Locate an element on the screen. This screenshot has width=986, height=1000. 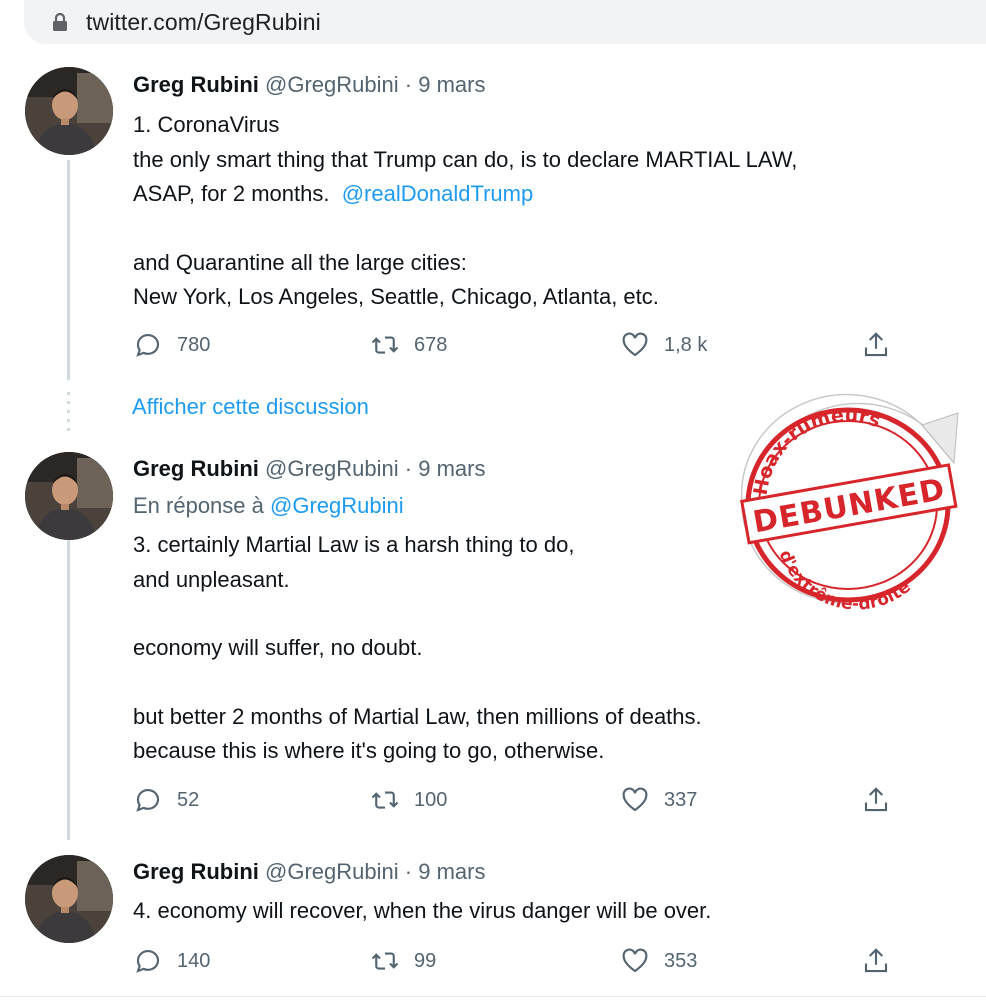
retweet-button: 99 is located at coordinates (403, 961).